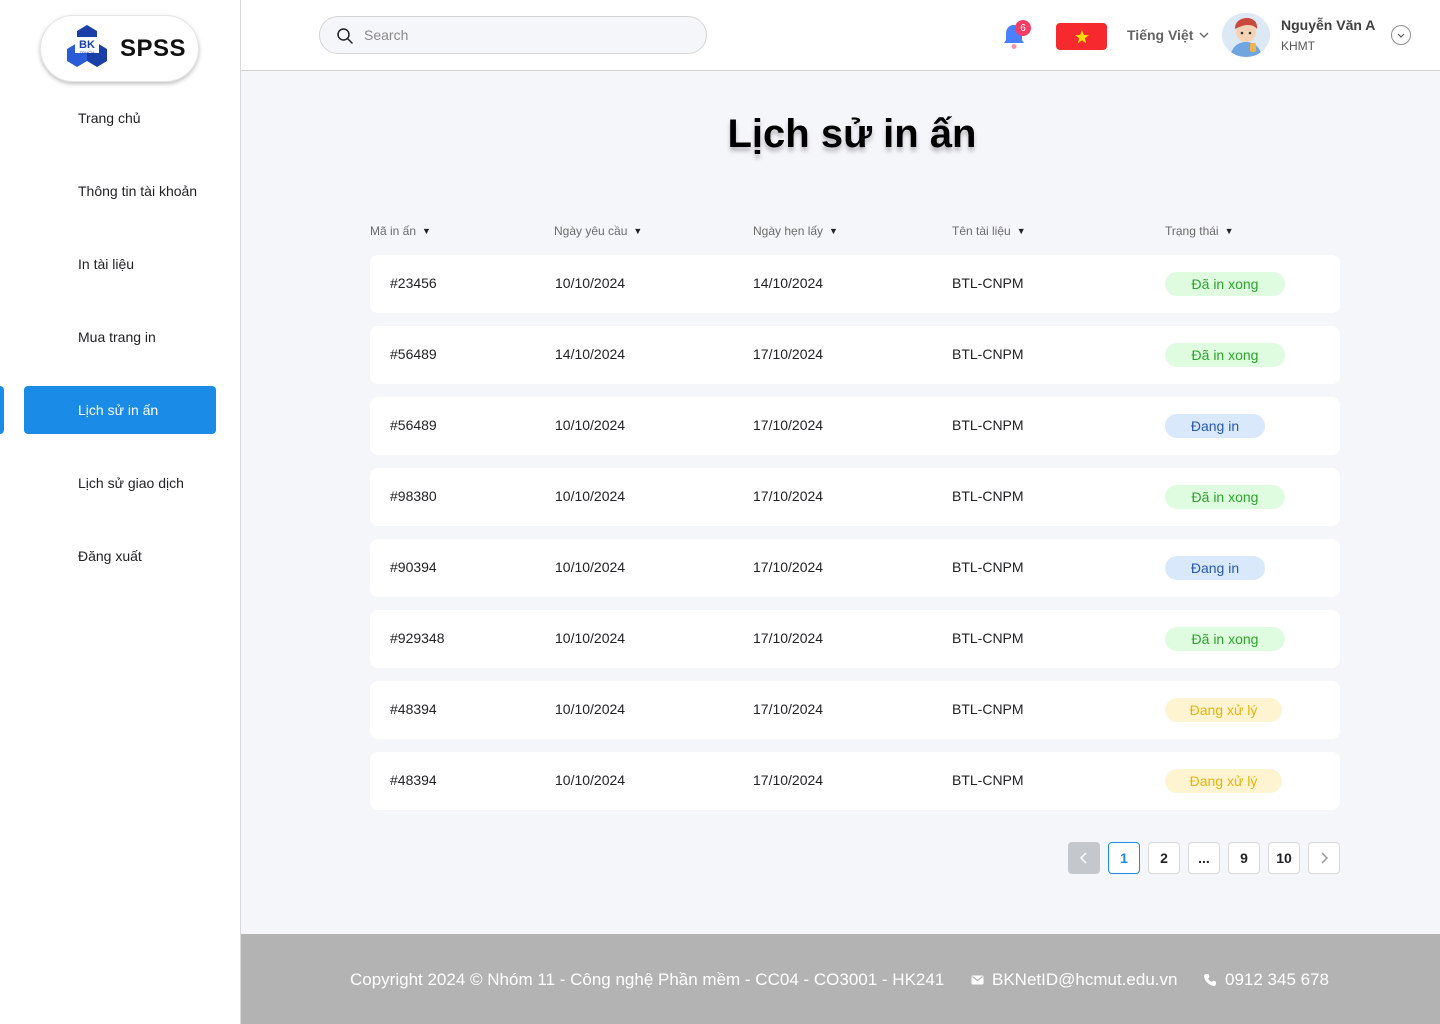  I want to click on logo-text: SPSS, so click(153, 48).